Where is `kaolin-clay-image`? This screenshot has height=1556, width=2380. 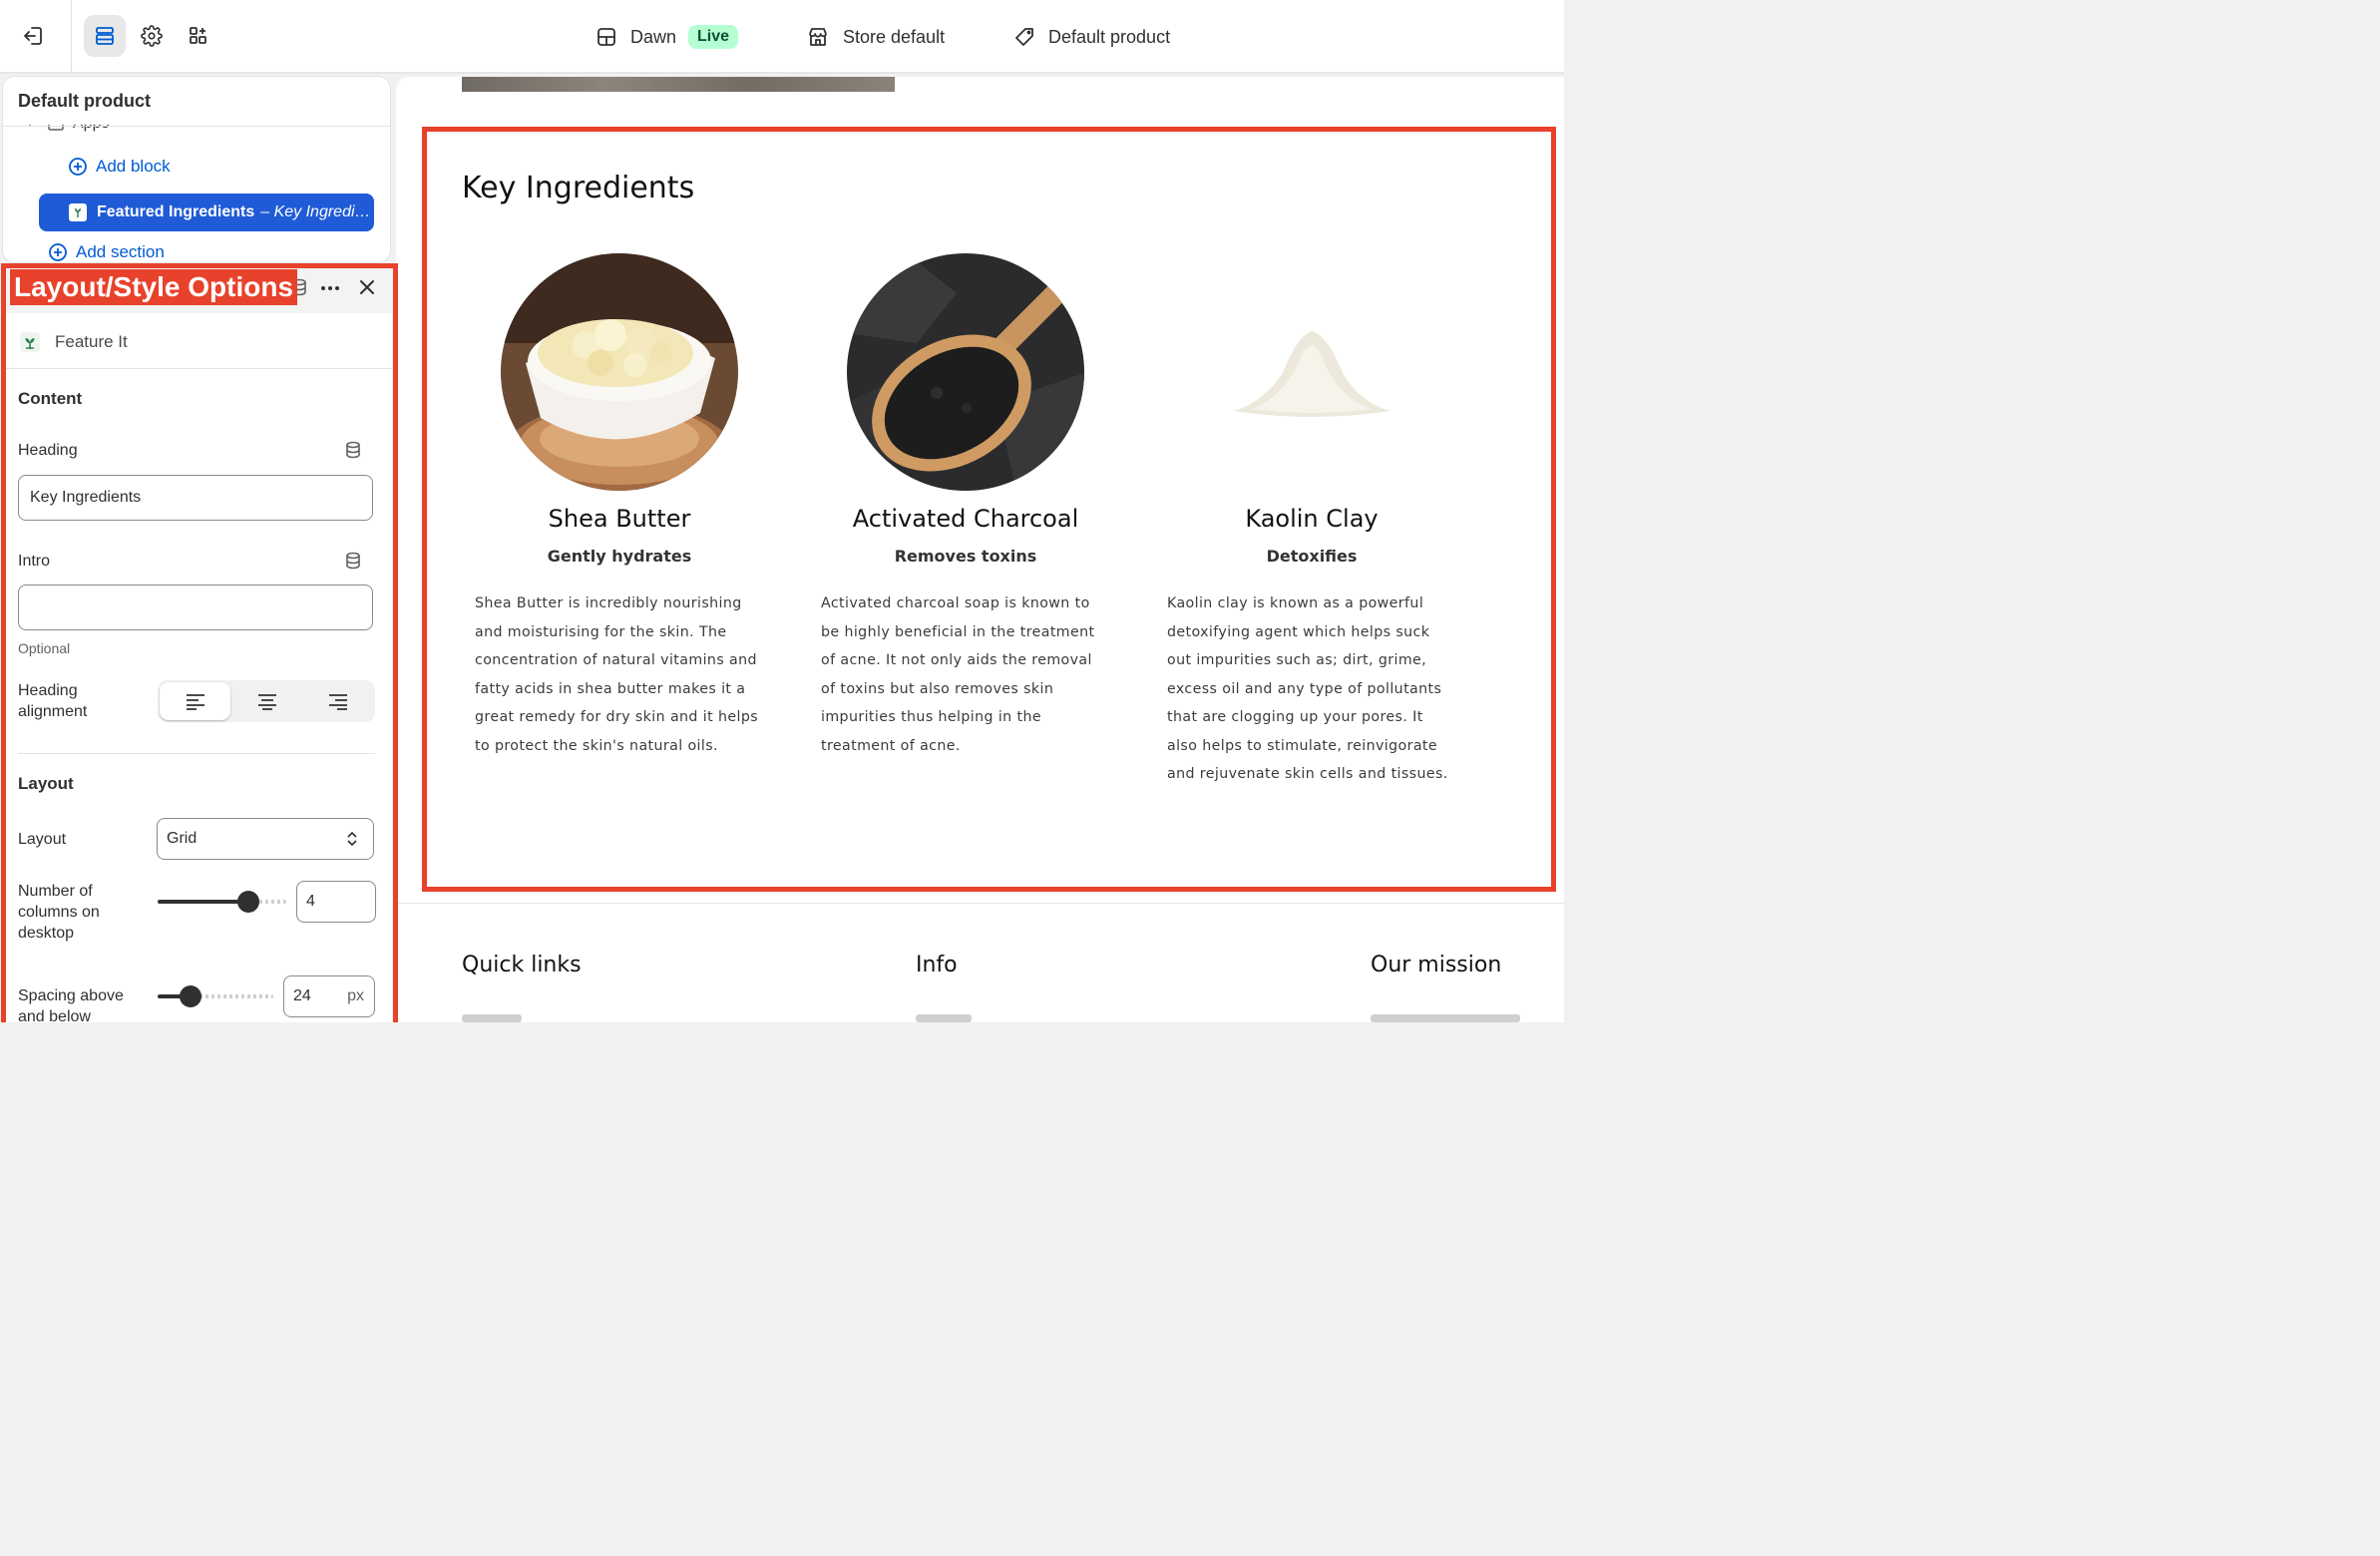 kaolin-clay-image is located at coordinates (1311, 372).